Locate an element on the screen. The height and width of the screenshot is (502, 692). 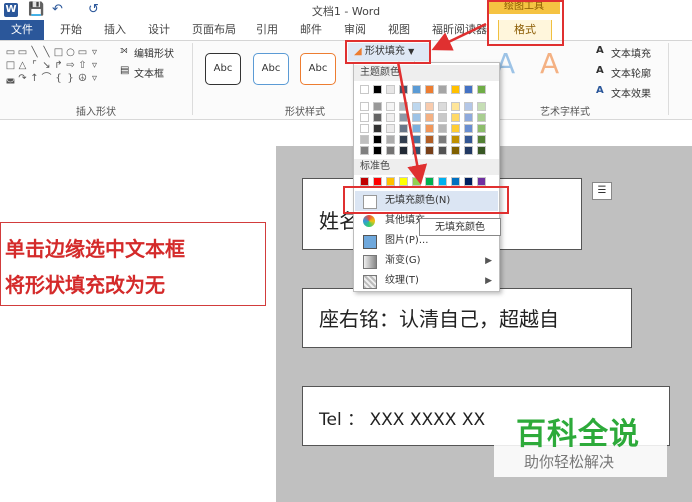
watermark: 百科全说 助你轻松解决 is located at coordinates (580, 442).